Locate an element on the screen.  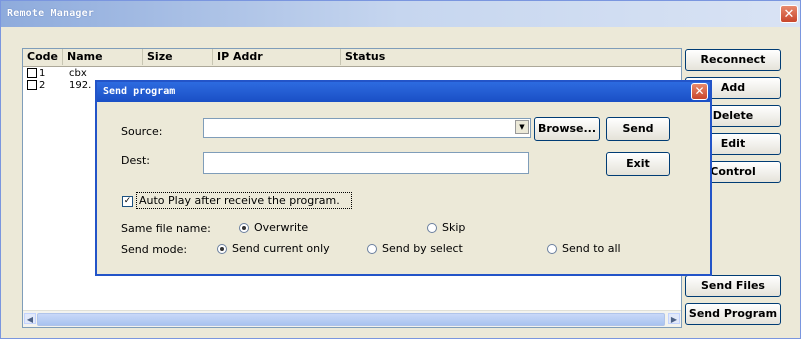
window-close-button: ✕ is located at coordinates (789, 14).